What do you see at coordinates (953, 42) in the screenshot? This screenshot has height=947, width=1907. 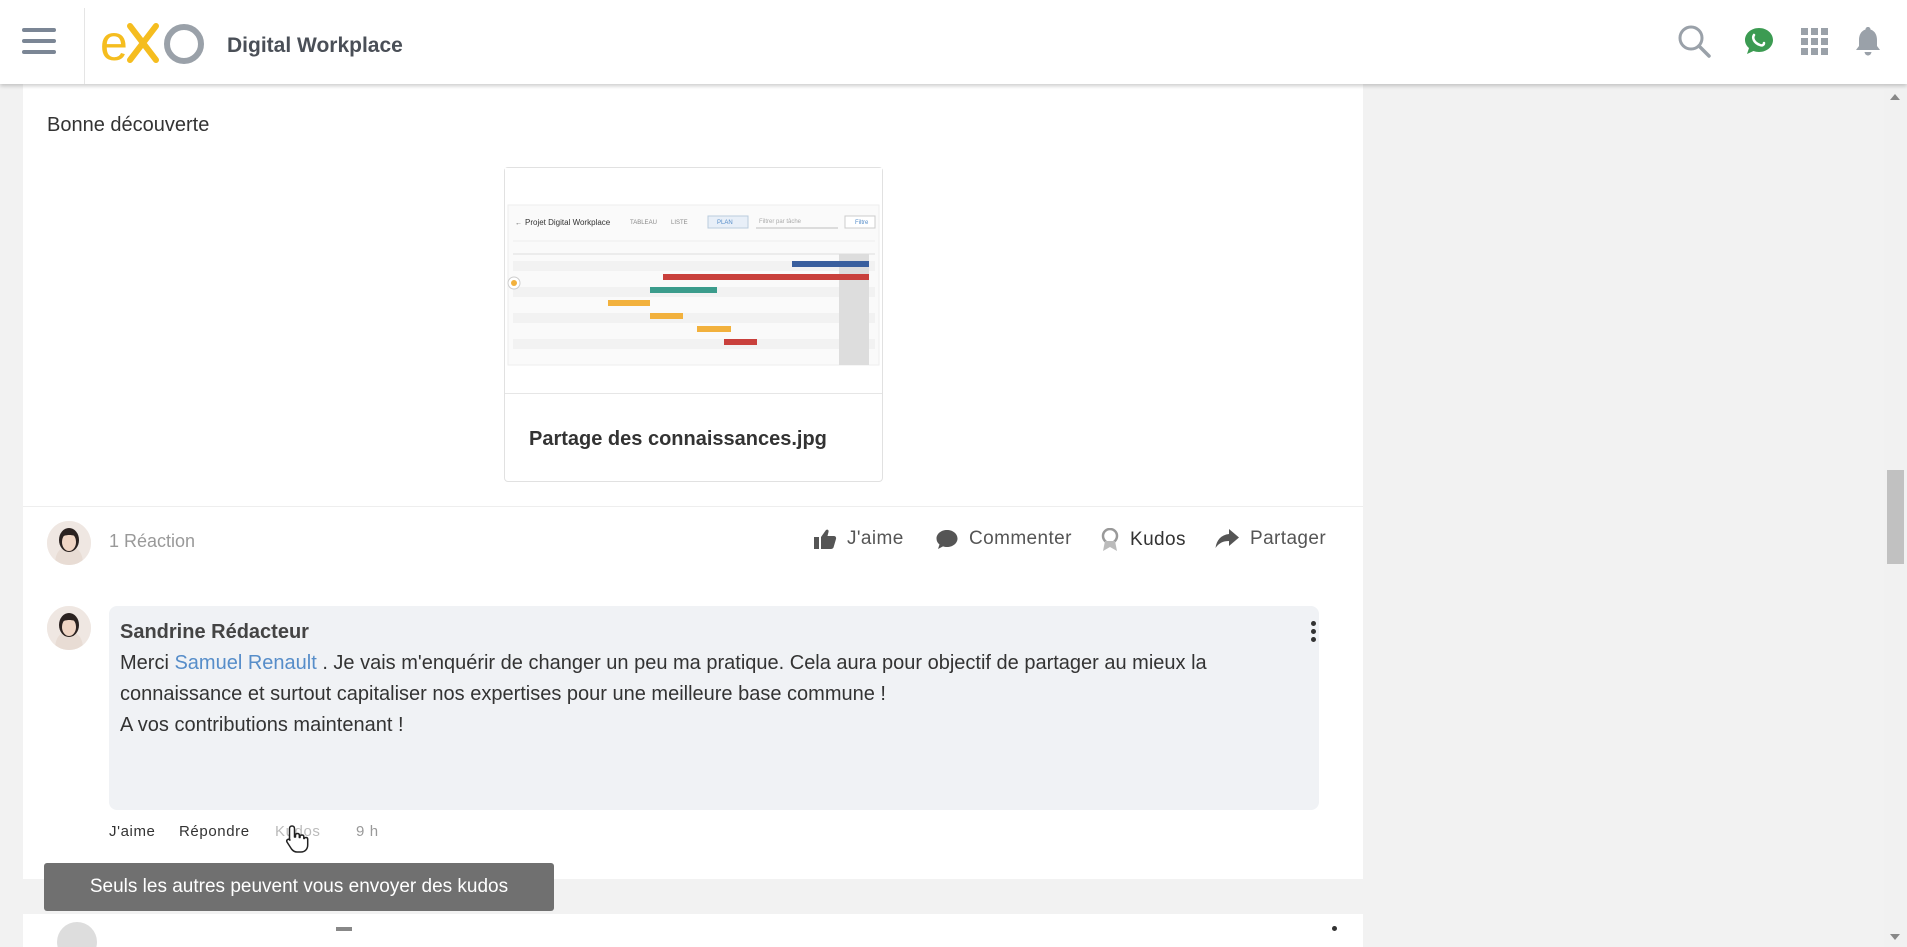 I see `top-bar: e Digital Workplace` at bounding box center [953, 42].